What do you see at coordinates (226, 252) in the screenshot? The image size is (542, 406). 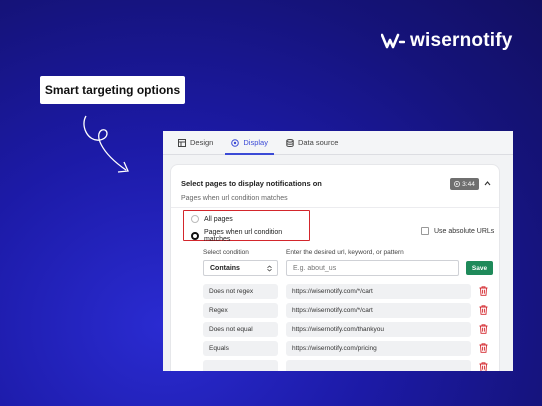 I see `condition-label: Select condition` at bounding box center [226, 252].